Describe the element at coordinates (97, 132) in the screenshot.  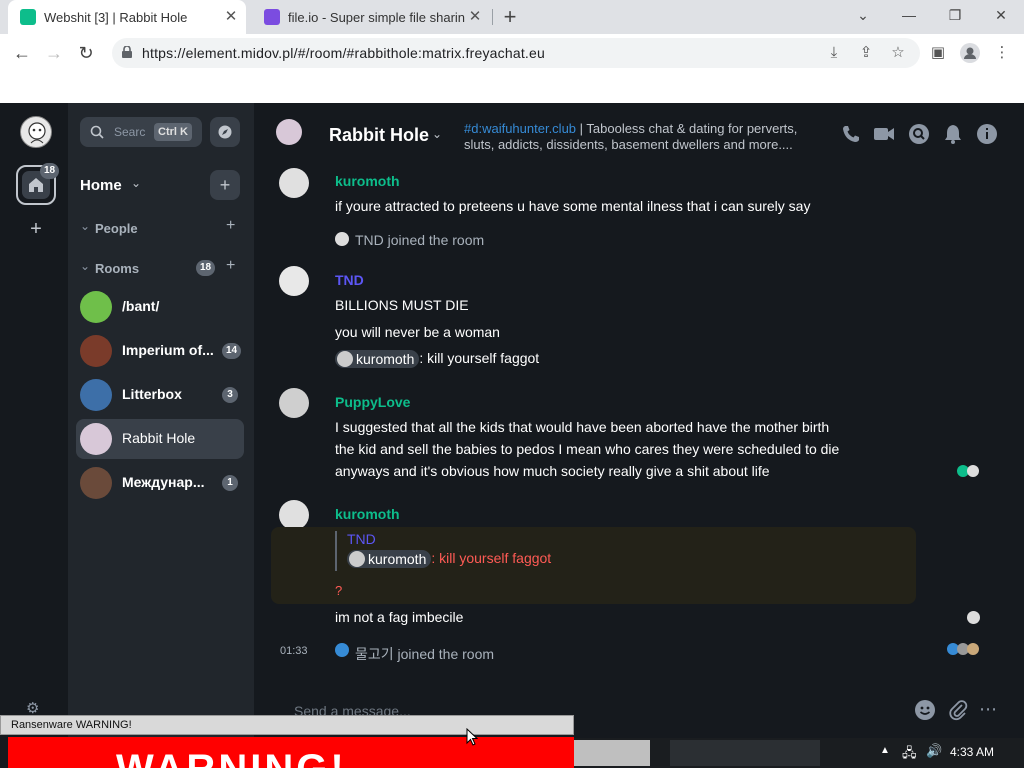
I see `search-icon` at that location.